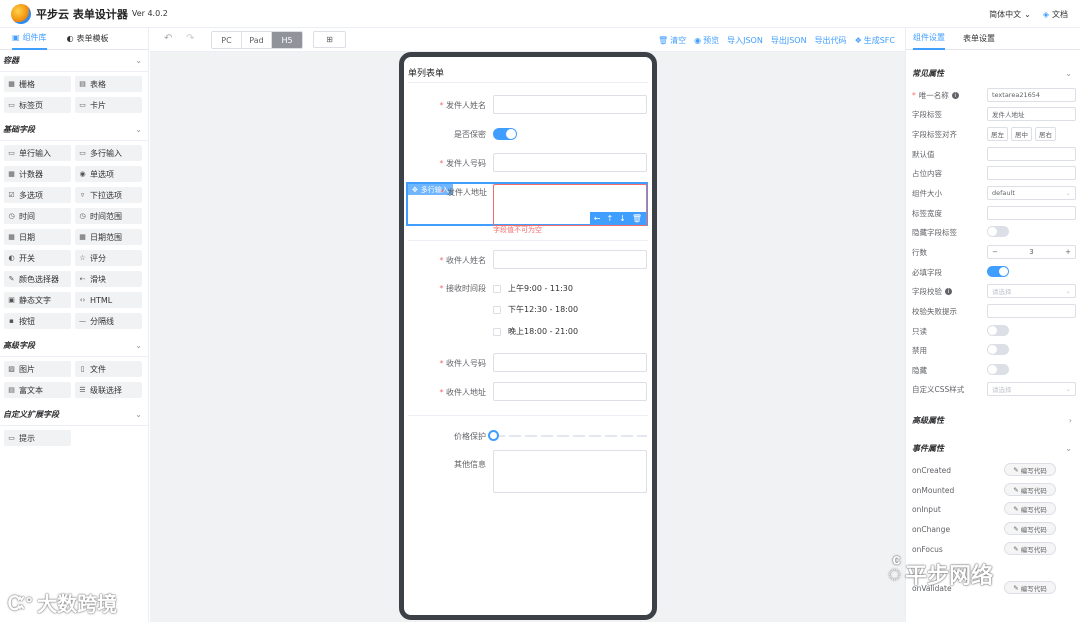 Image resolution: width=1080 pixels, height=622 pixels. Describe the element at coordinates (505, 134) in the screenshot. I see `confidential-switch` at that location.